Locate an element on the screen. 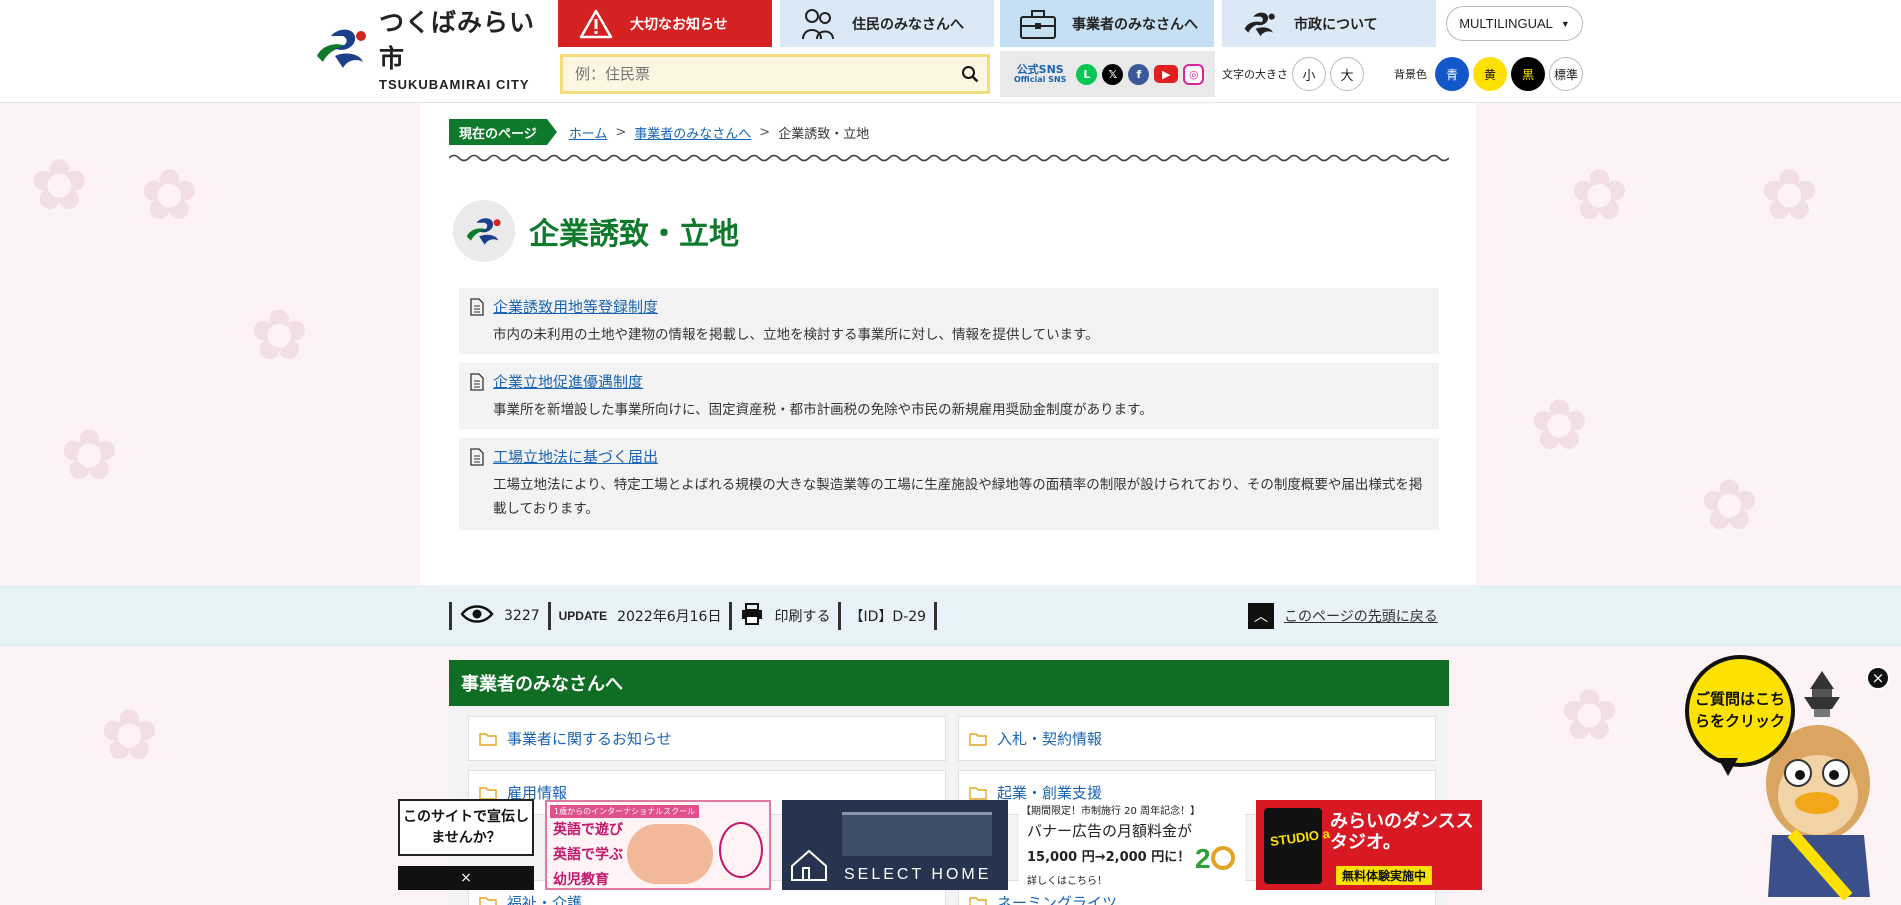 The height and width of the screenshot is (905, 1901). multilingual-dropdown: MULTILINGUAL ▼ is located at coordinates (1514, 23).